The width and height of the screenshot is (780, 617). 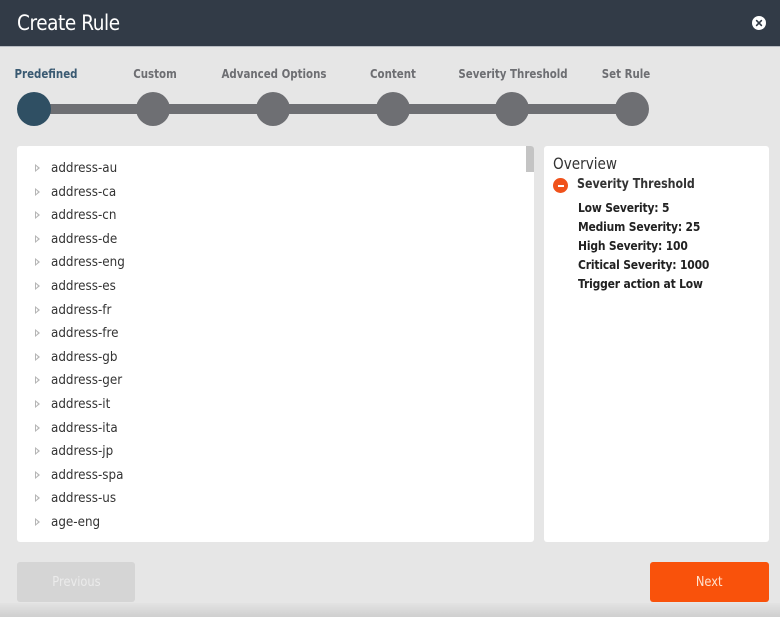 What do you see at coordinates (390, 23) in the screenshot?
I see `dialog-header: Create Rule` at bounding box center [390, 23].